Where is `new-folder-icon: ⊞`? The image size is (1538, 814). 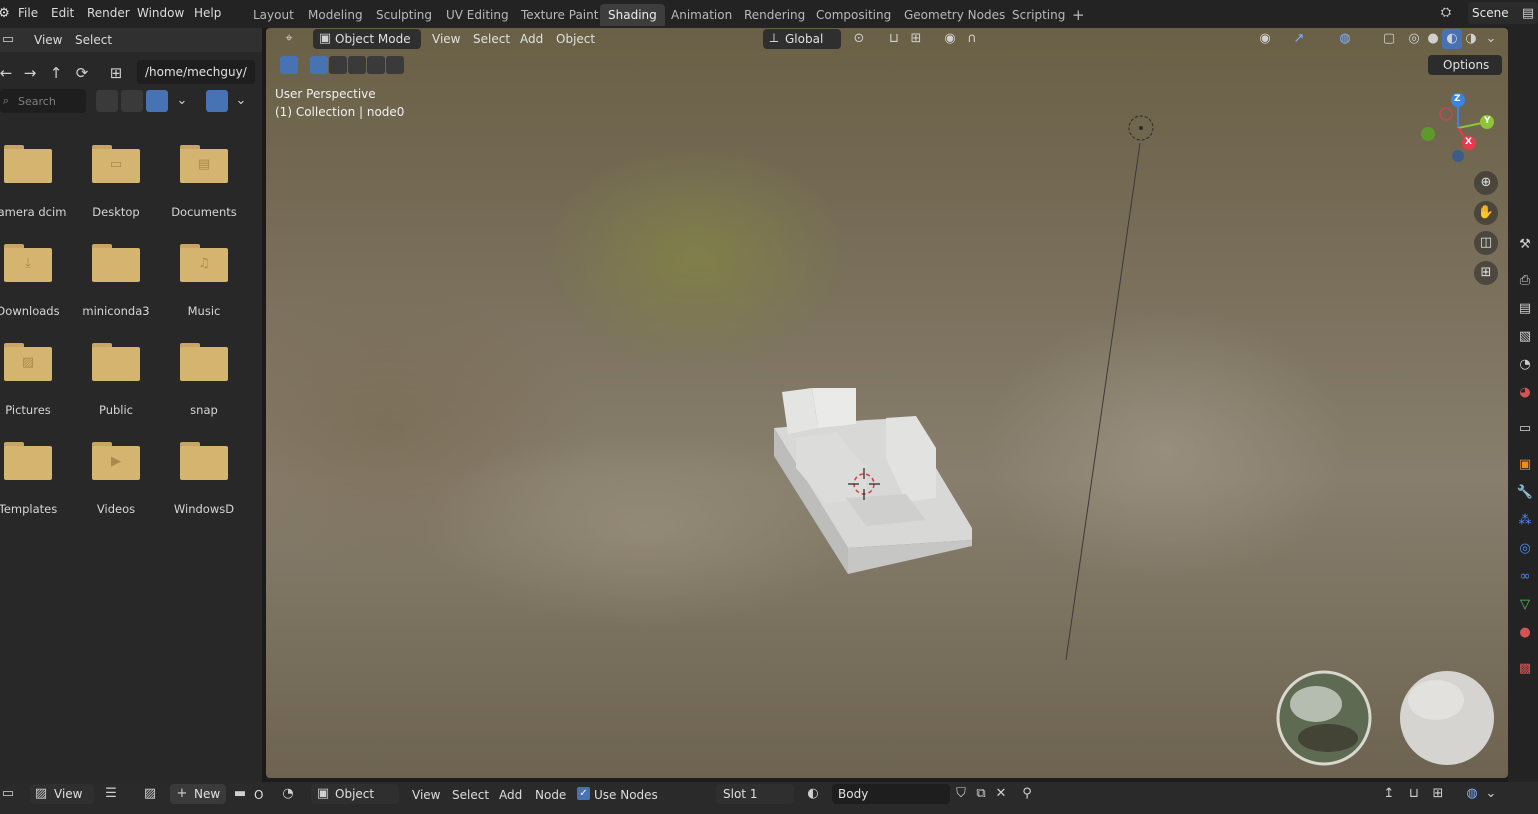
new-folder-icon: ⊞ is located at coordinates (116, 73).